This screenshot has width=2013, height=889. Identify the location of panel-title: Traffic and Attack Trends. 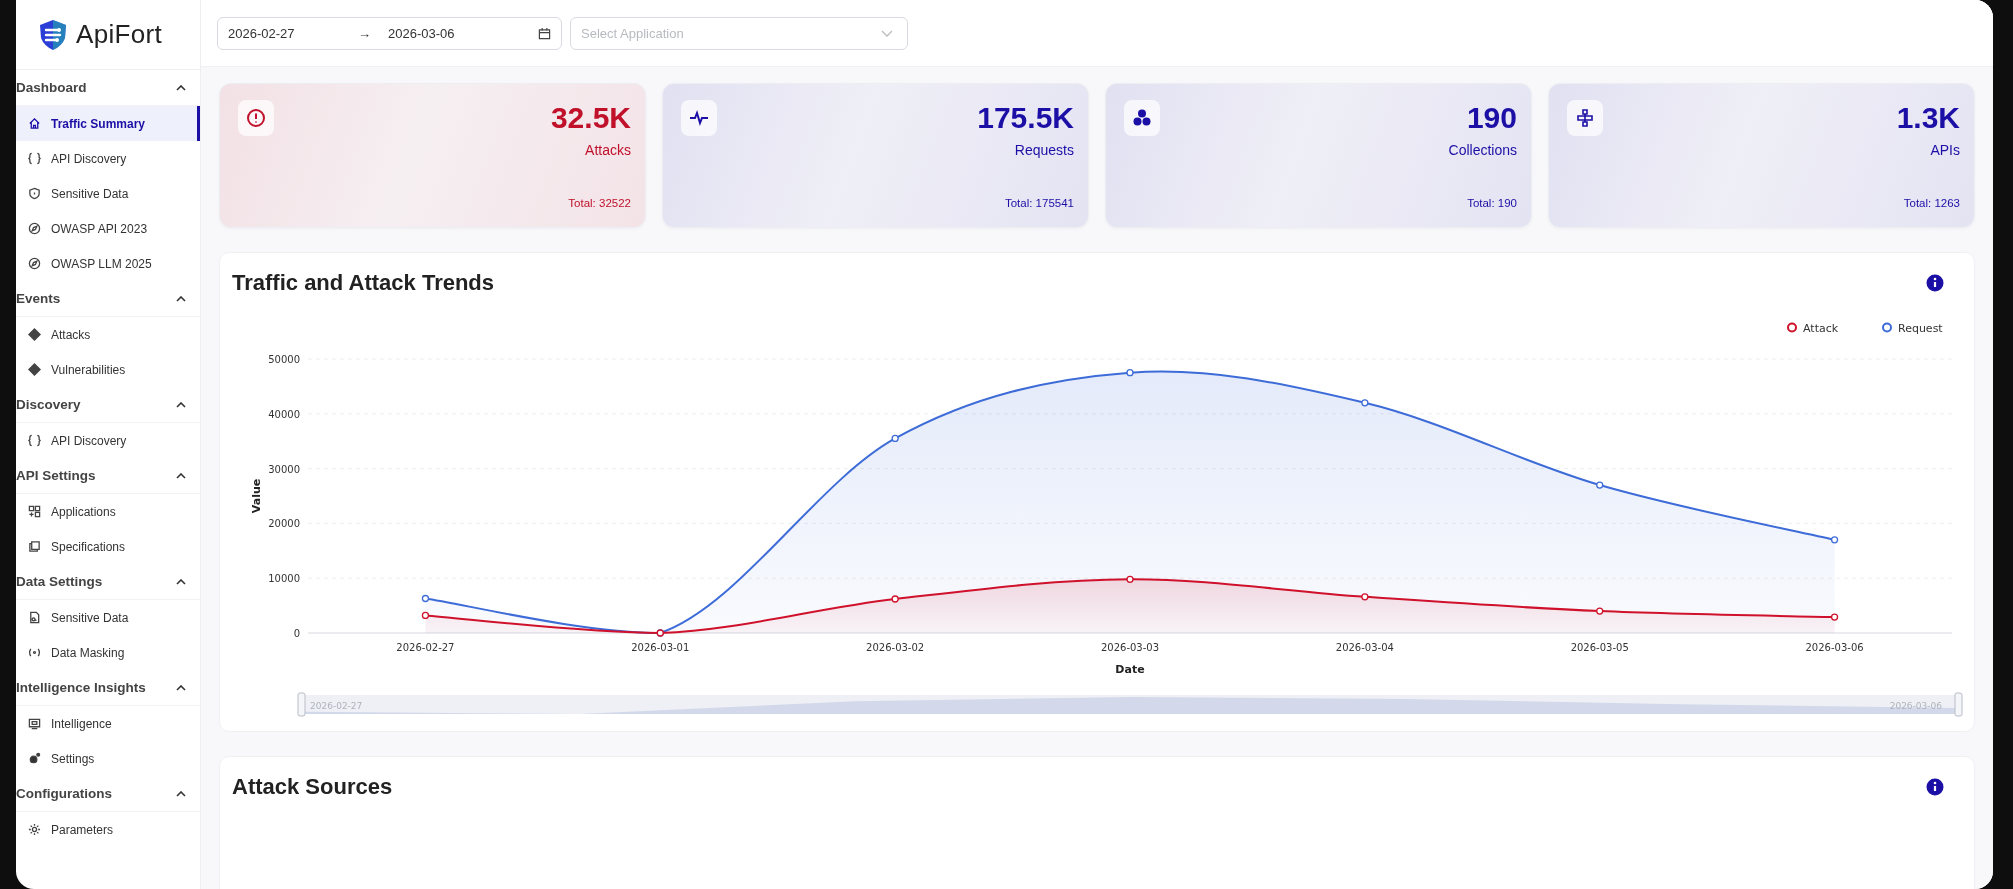
(363, 283).